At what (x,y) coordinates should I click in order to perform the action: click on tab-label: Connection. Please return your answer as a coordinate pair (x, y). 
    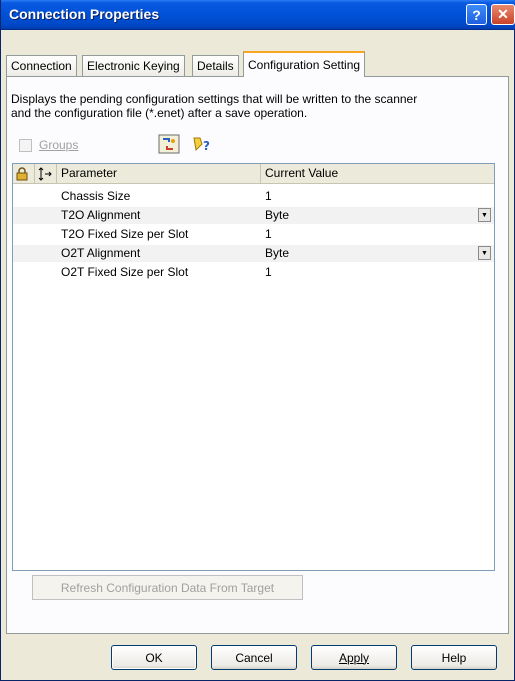
    Looking at the image, I should click on (41, 66).